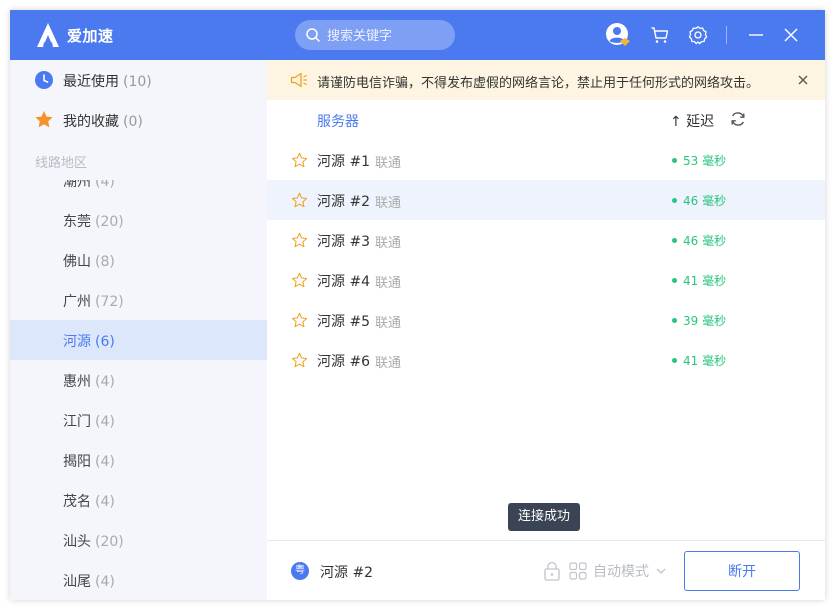 The height and width of the screenshot is (610, 835). What do you see at coordinates (344, 282) in the screenshot?
I see `server-name: 河源 #4` at bounding box center [344, 282].